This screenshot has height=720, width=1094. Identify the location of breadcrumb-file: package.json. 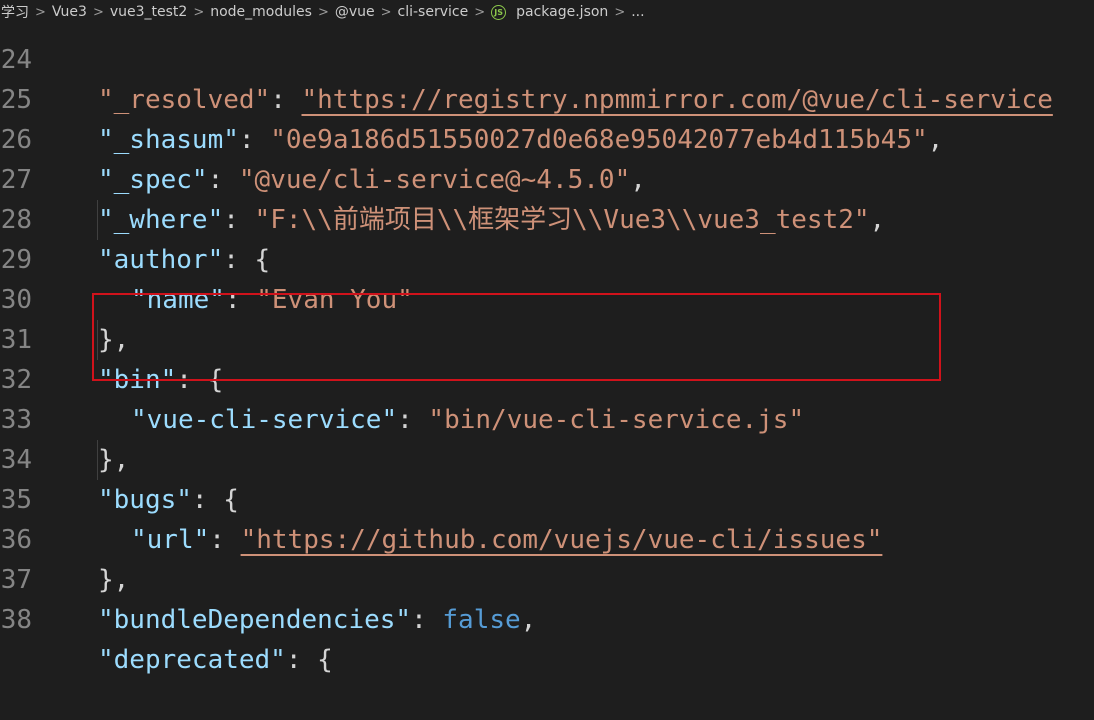
(562, 12).